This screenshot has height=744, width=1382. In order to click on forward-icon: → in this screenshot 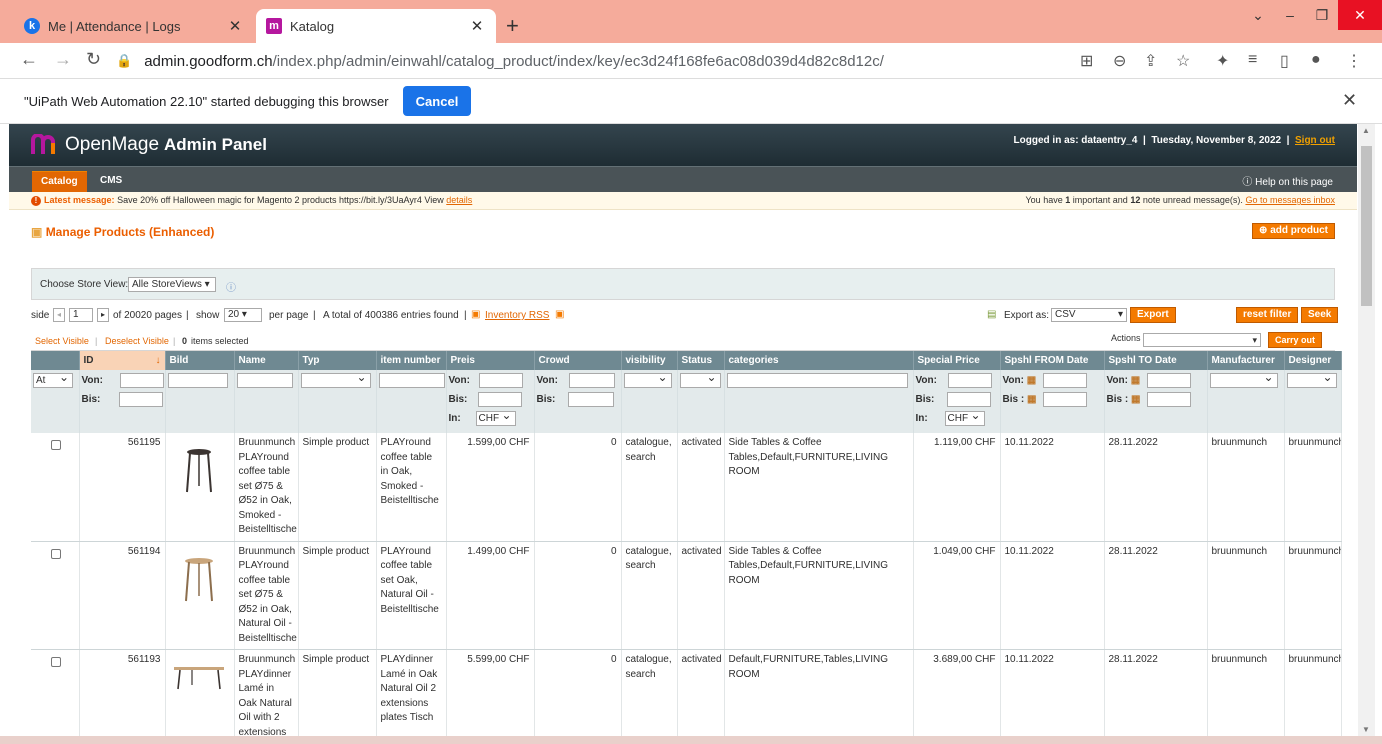, I will do `click(63, 59)`.